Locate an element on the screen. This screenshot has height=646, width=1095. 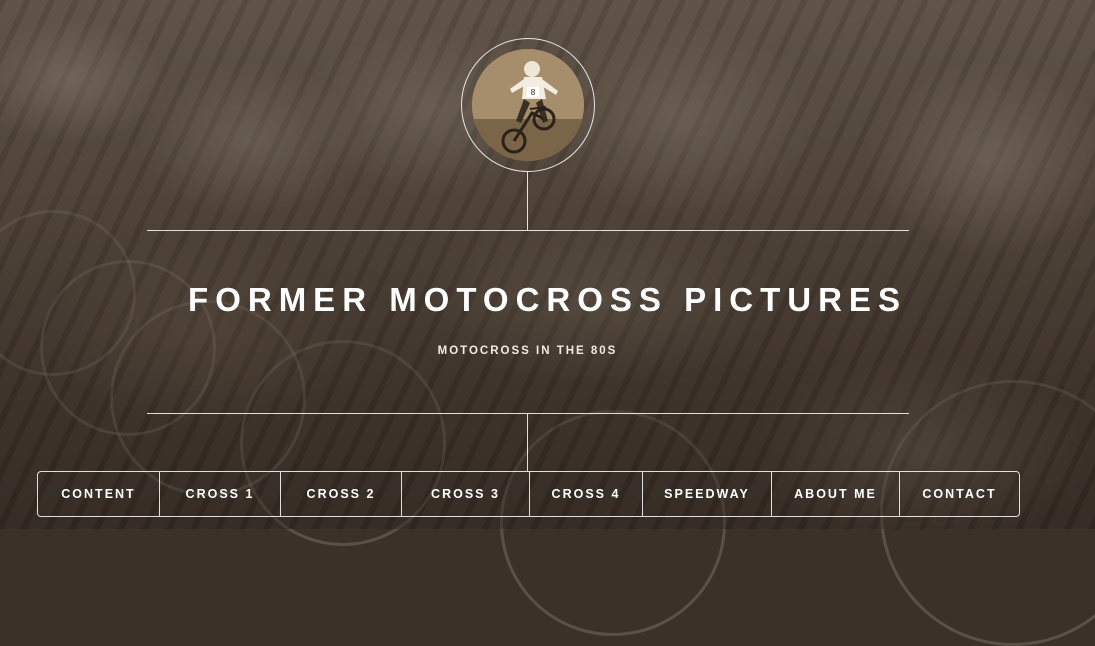
nav-item-cross-4: CROSS 4 is located at coordinates (585, 494).